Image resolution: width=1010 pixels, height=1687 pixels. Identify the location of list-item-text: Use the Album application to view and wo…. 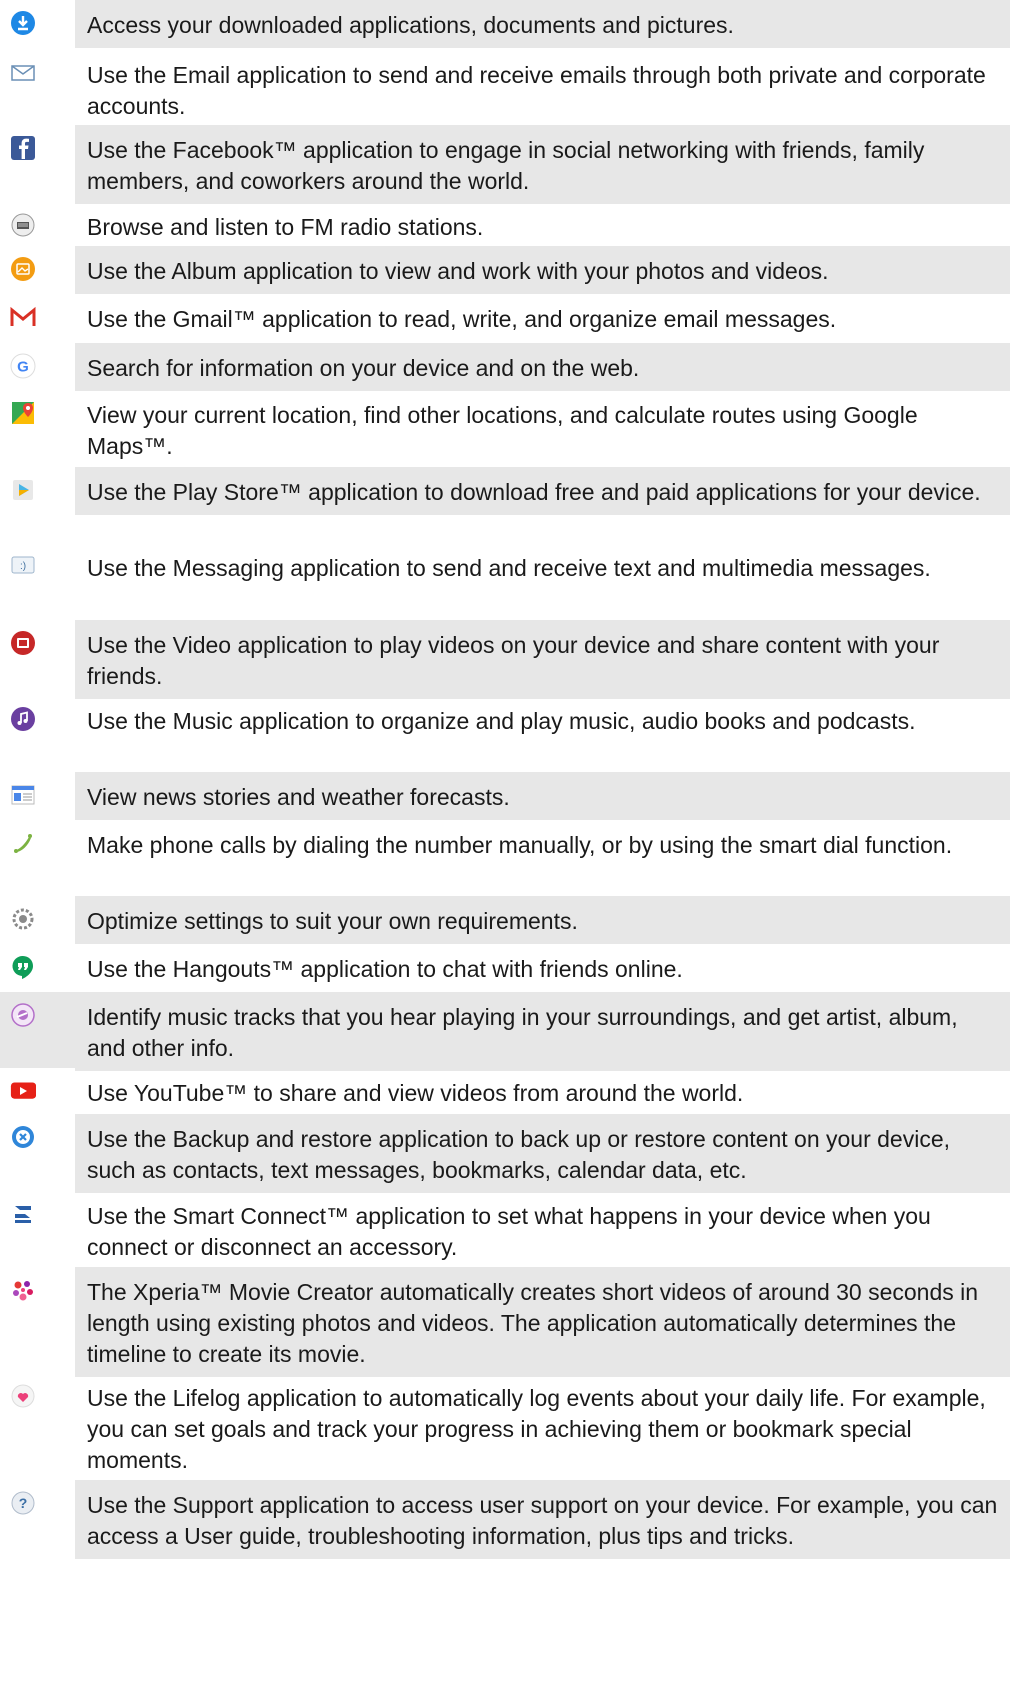
(542, 270).